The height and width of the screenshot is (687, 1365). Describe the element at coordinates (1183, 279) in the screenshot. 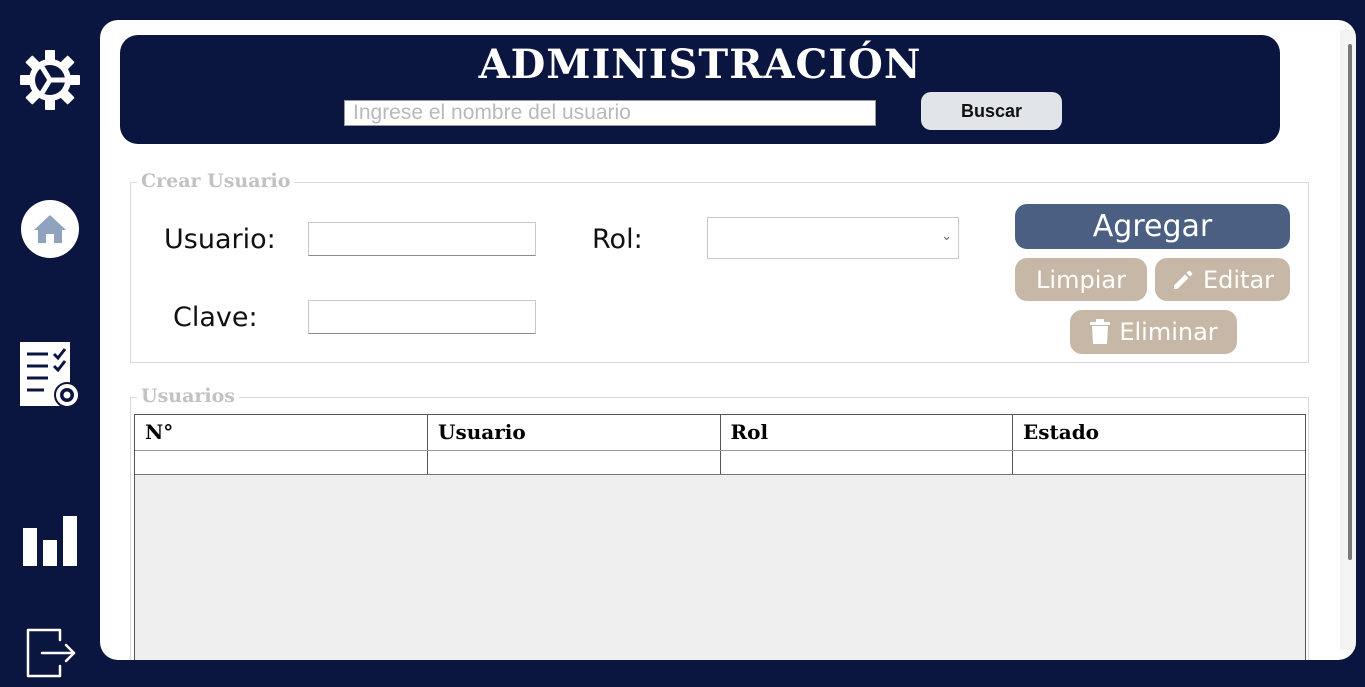

I see `pencil-icon` at that location.